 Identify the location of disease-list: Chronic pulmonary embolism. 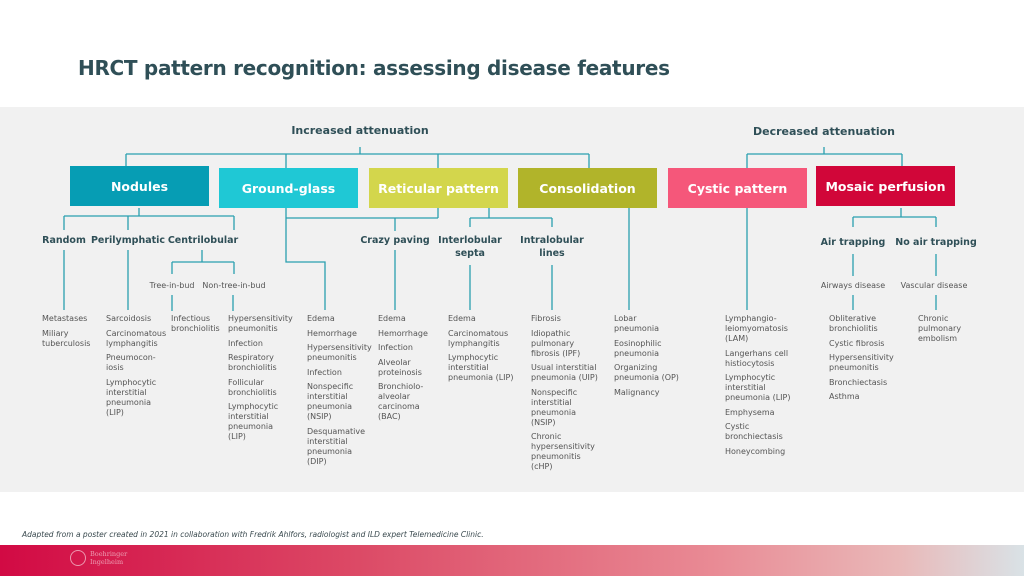
(939, 331).